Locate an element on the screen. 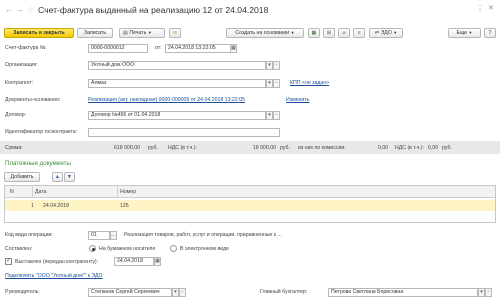  contract-dropdown-button: ▾ is located at coordinates (269, 115).